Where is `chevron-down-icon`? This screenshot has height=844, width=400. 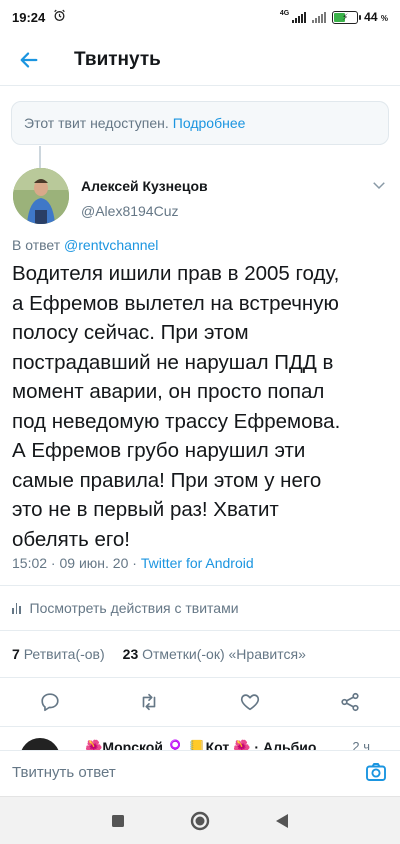 chevron-down-icon is located at coordinates (379, 186).